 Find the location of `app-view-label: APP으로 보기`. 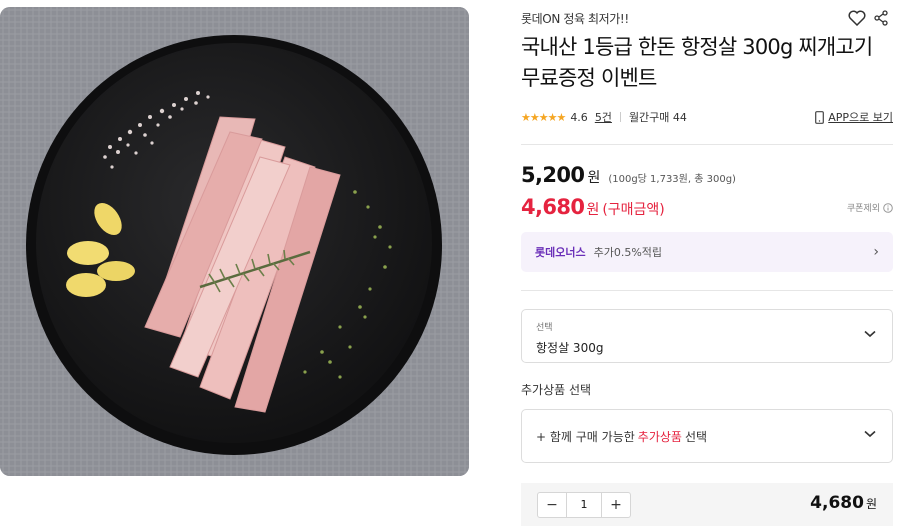

app-view-label: APP으로 보기 is located at coordinates (860, 117).